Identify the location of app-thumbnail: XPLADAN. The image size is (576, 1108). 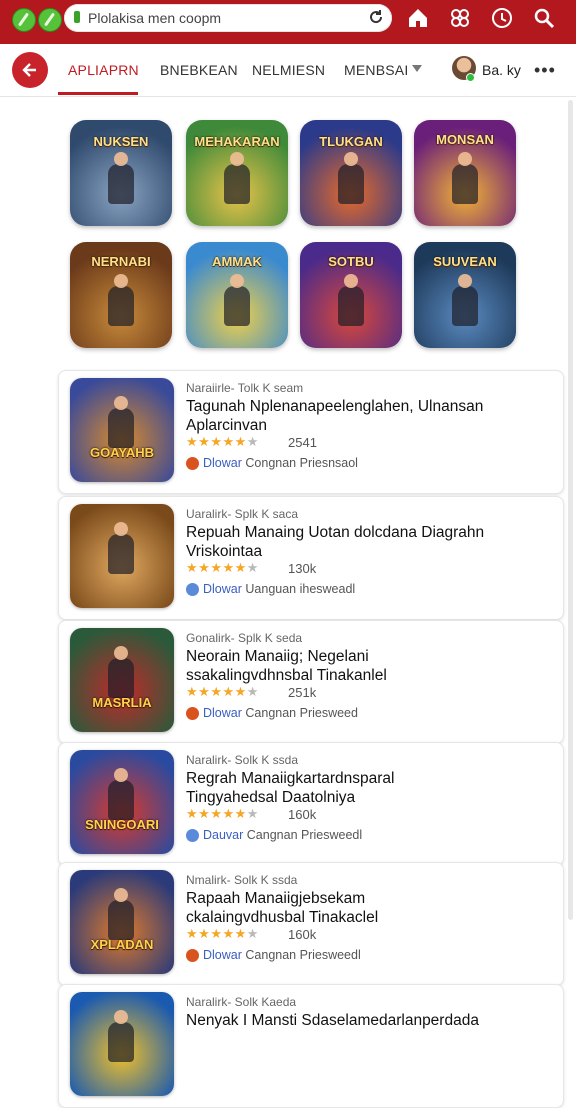
(122, 922).